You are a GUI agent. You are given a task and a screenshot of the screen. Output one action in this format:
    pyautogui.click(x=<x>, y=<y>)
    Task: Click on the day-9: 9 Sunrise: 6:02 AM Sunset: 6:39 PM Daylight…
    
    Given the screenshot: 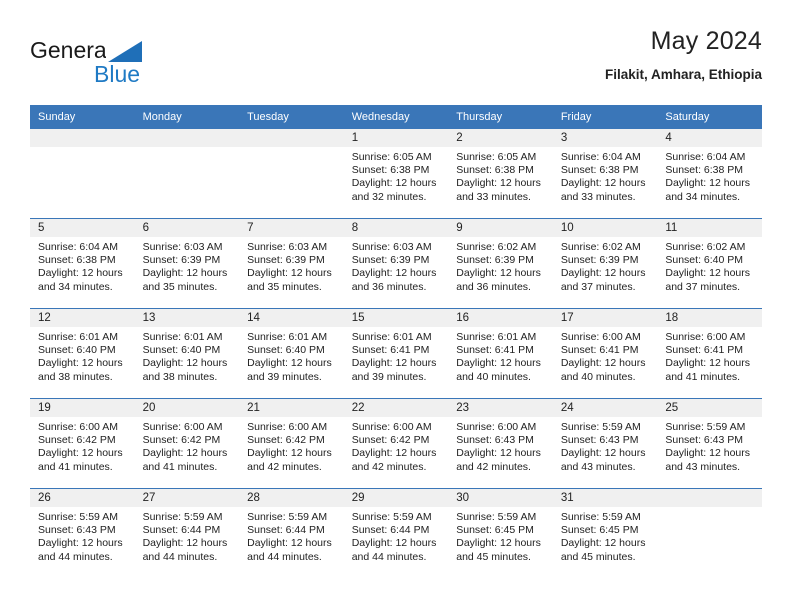 What is the action you would take?
    pyautogui.click(x=500, y=263)
    